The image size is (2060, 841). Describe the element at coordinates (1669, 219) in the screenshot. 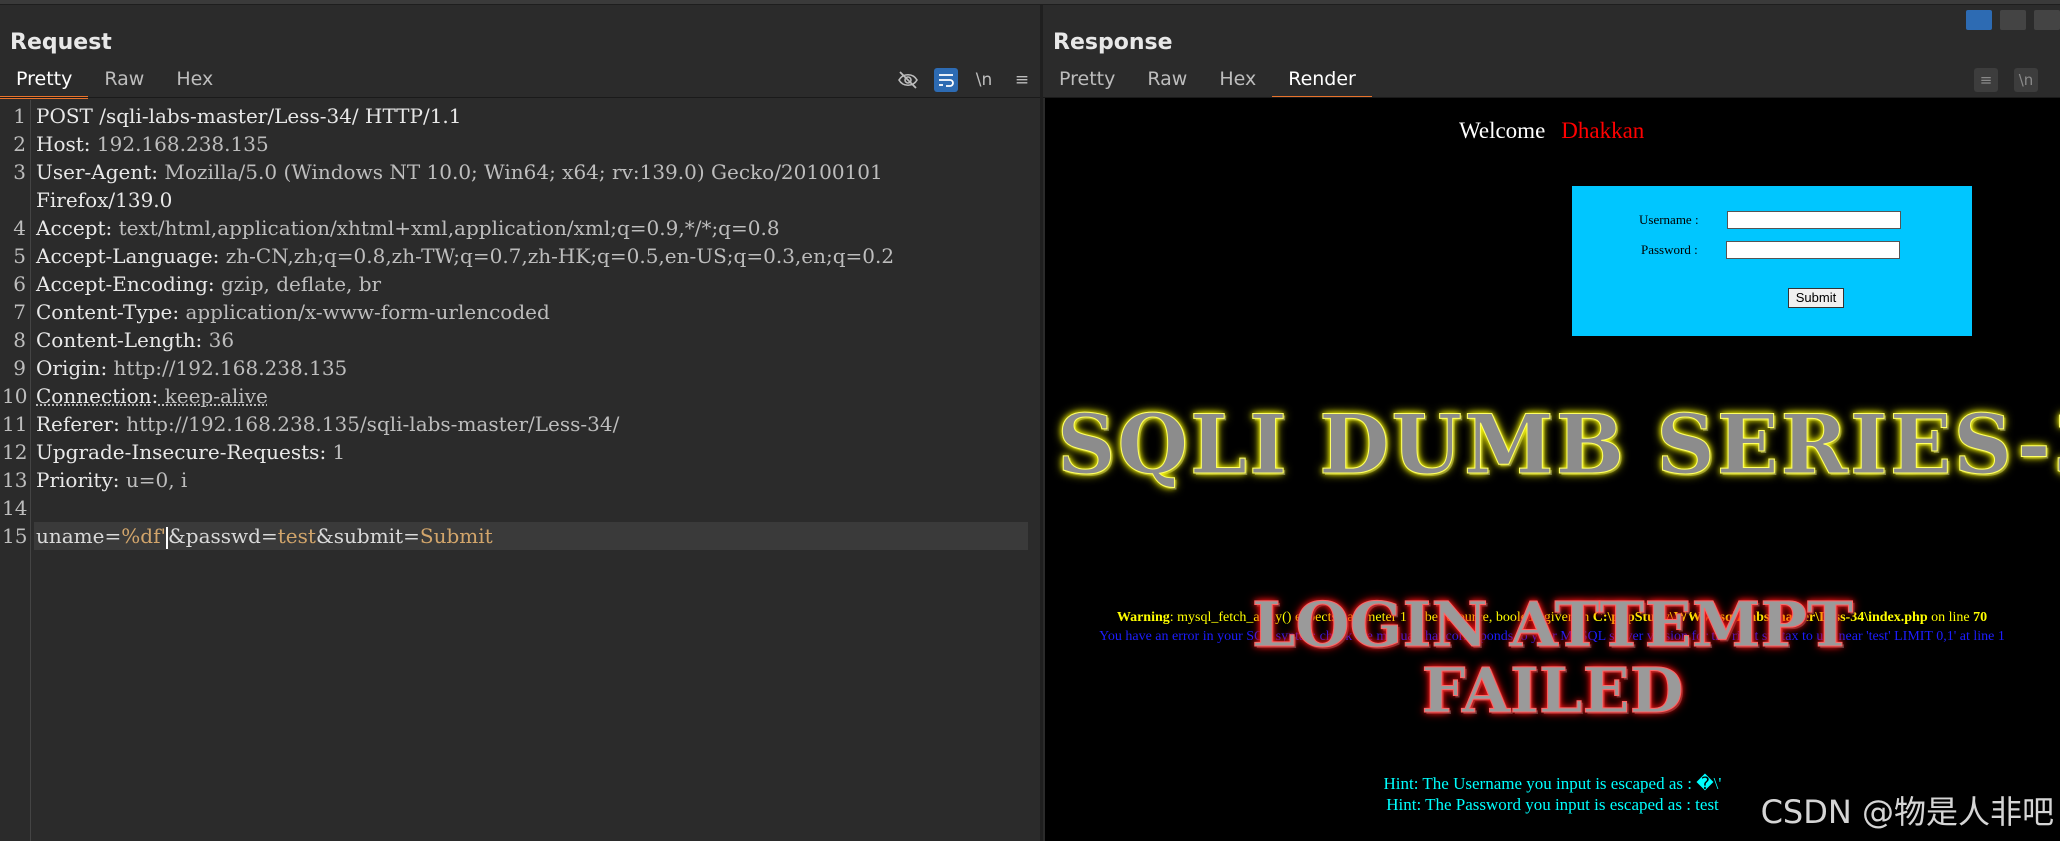

I see `username-label: Username :` at that location.